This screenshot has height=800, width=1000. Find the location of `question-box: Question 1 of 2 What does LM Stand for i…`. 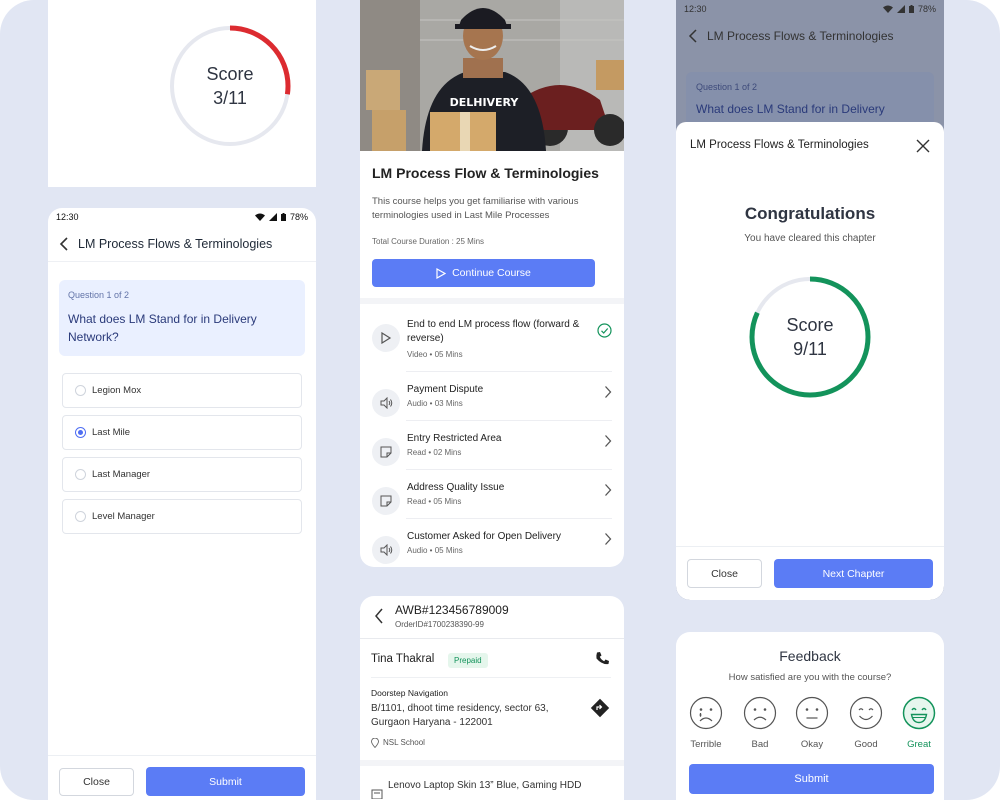

question-box: Question 1 of 2 What does LM Stand for i… is located at coordinates (182, 318).